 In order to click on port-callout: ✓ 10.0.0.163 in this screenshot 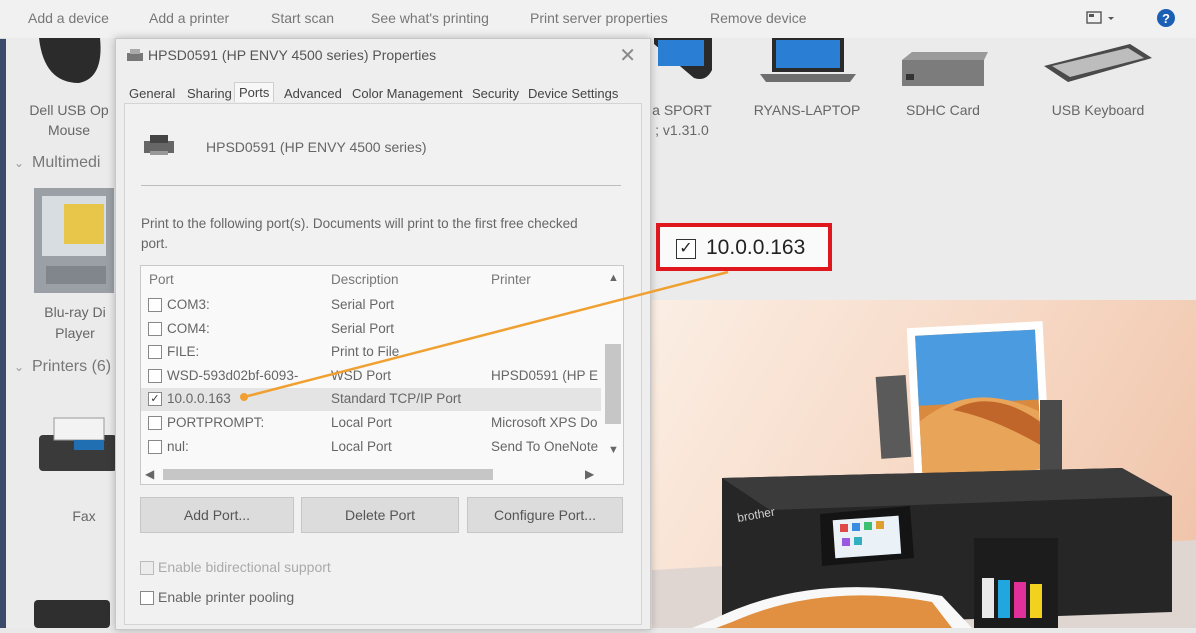, I will do `click(744, 247)`.